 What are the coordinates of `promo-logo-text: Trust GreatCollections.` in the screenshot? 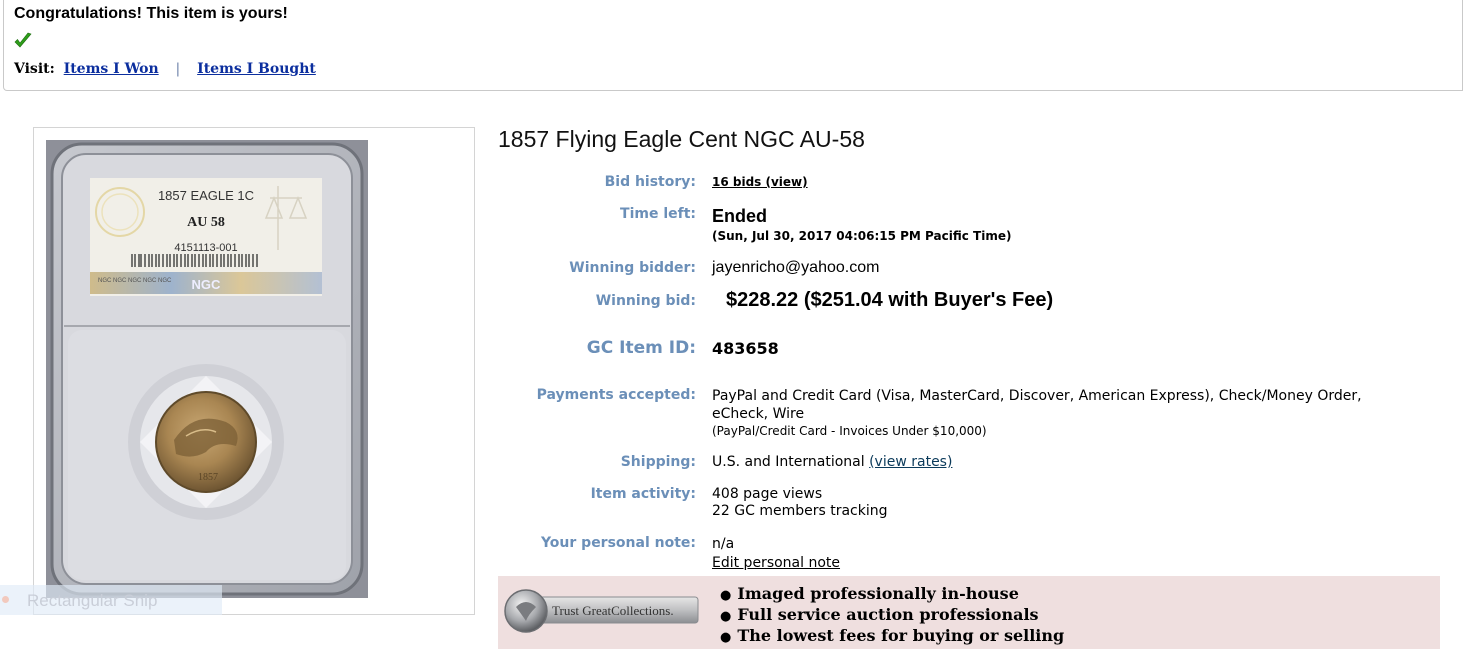 It's located at (613, 610).